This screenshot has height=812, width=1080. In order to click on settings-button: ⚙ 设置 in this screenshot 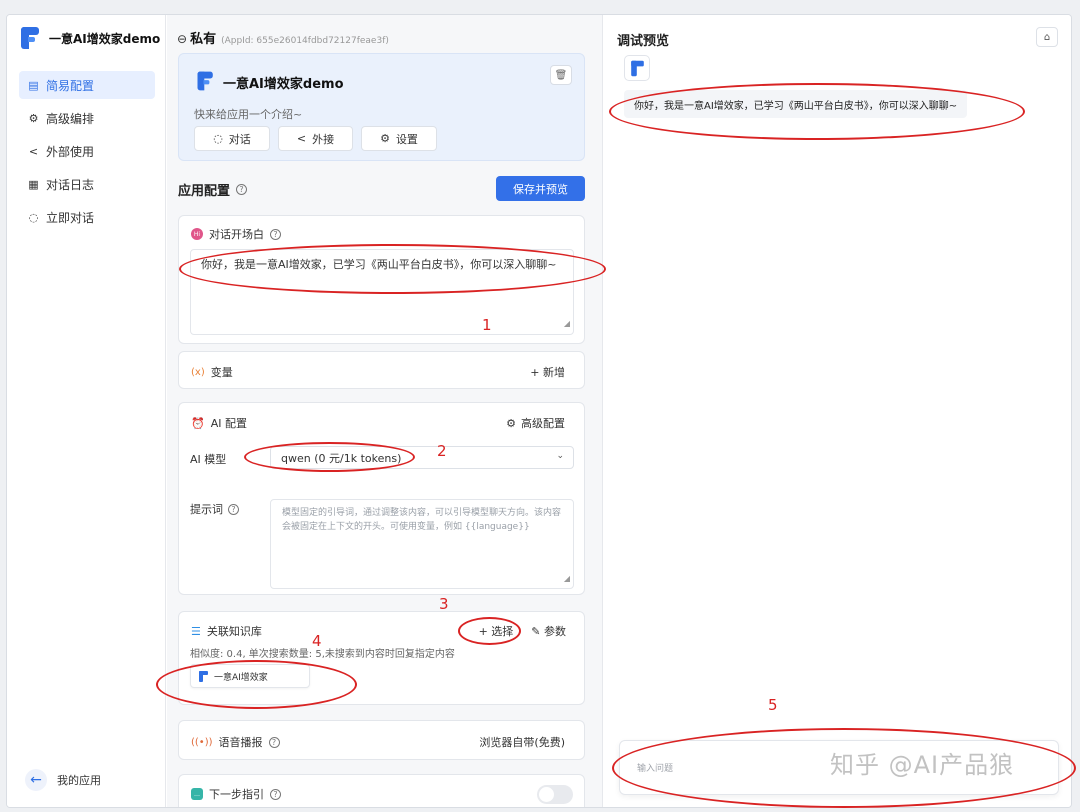, I will do `click(399, 138)`.